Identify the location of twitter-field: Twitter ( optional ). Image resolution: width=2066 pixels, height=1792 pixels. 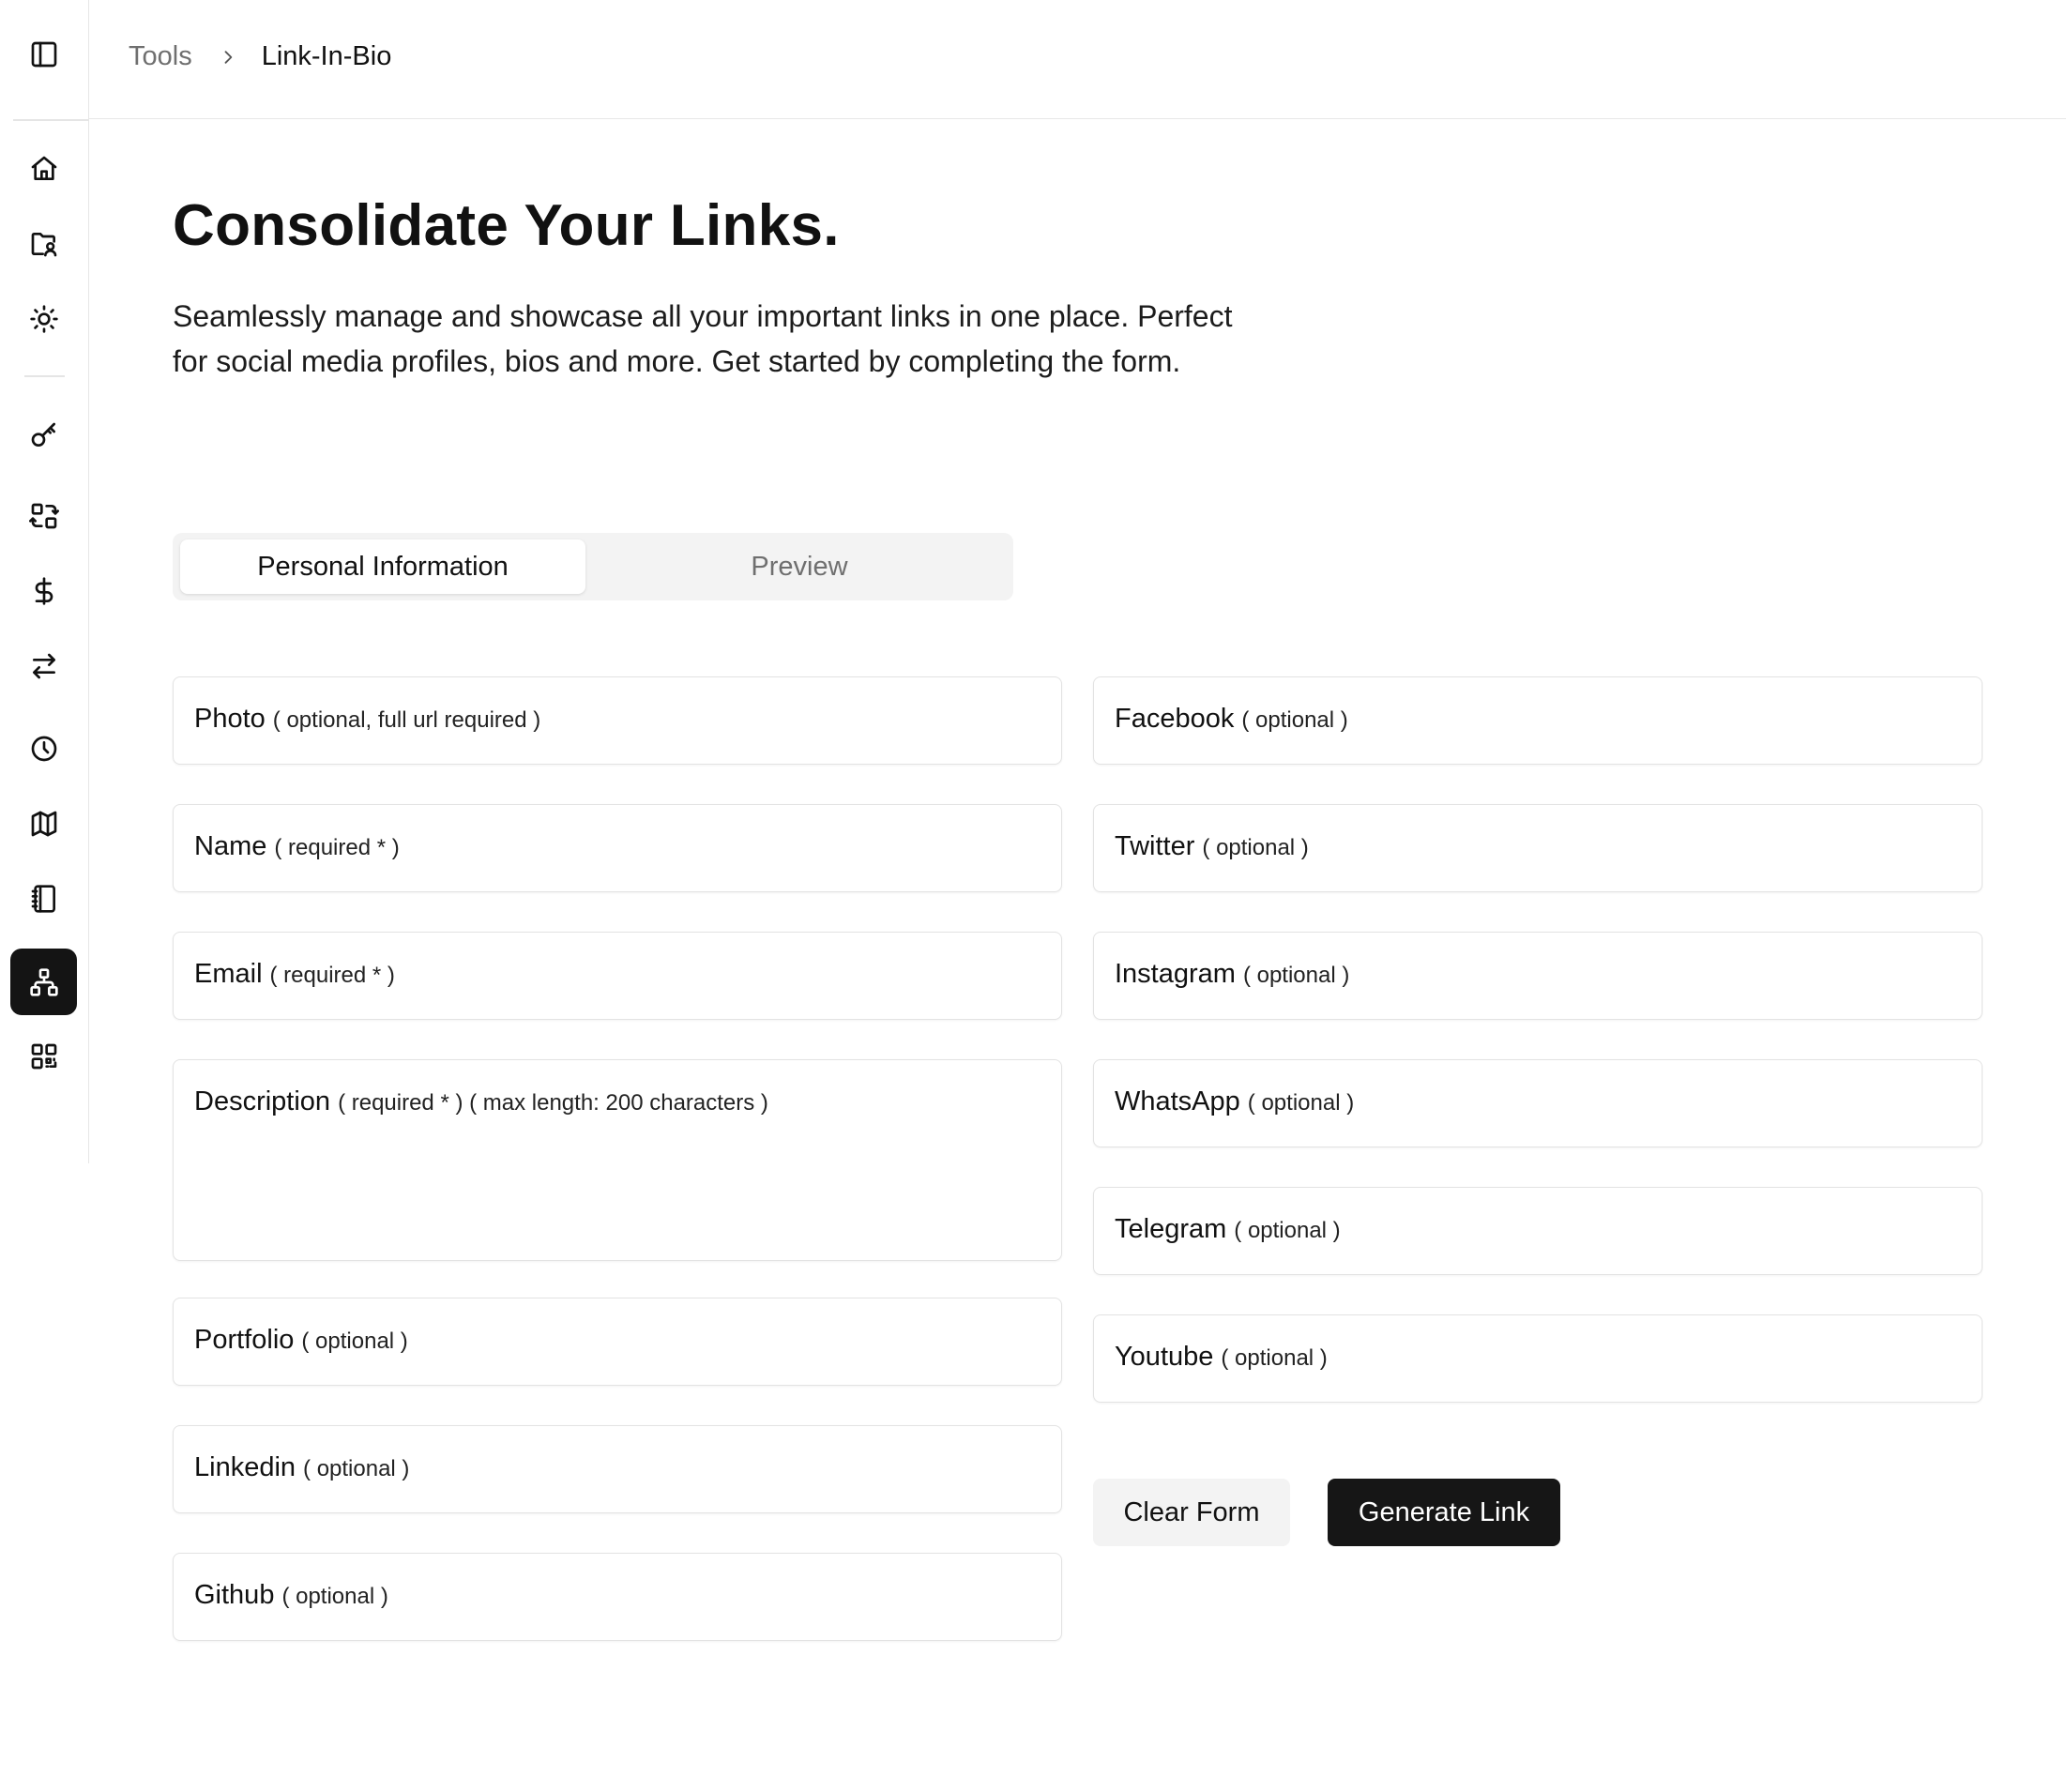
(1537, 848).